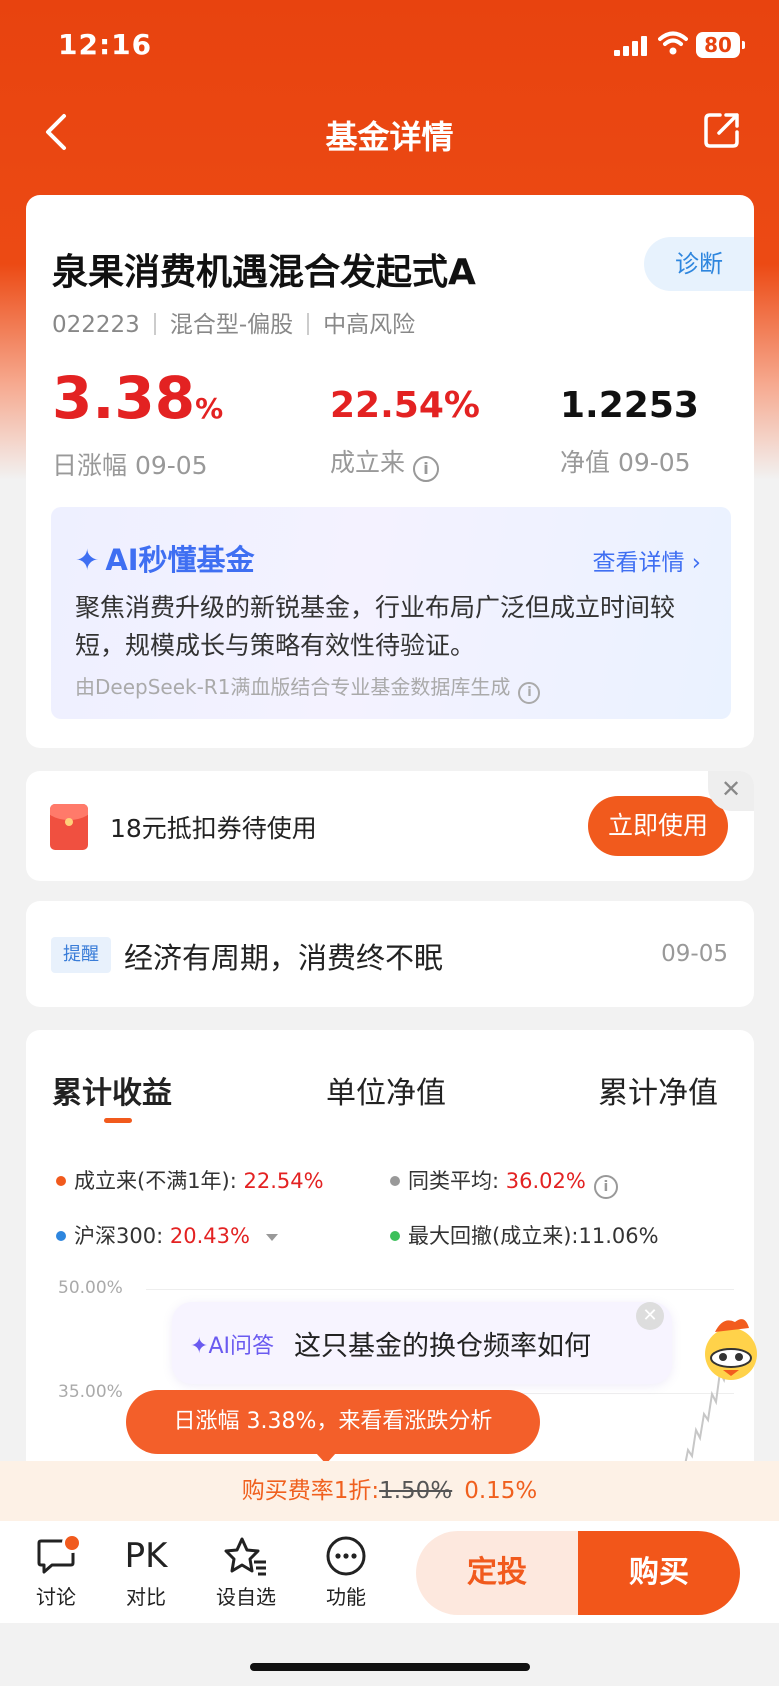 The image size is (779, 1686). I want to click on nav-value: 1.2253, so click(629, 405).